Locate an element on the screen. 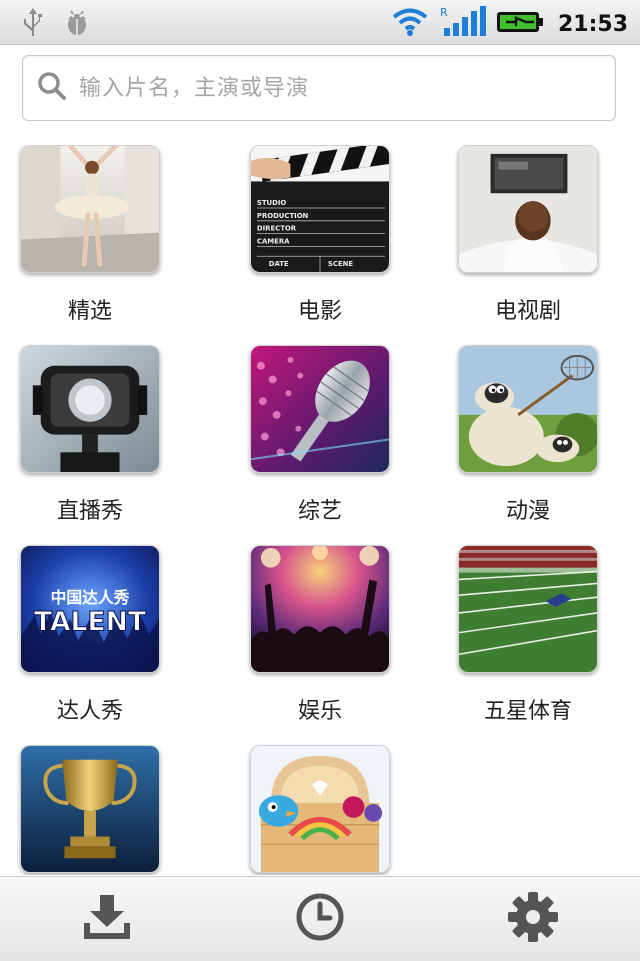 The height and width of the screenshot is (961, 640). category-tile-wuxingtiyu: 五星体育 is located at coordinates (528, 640).